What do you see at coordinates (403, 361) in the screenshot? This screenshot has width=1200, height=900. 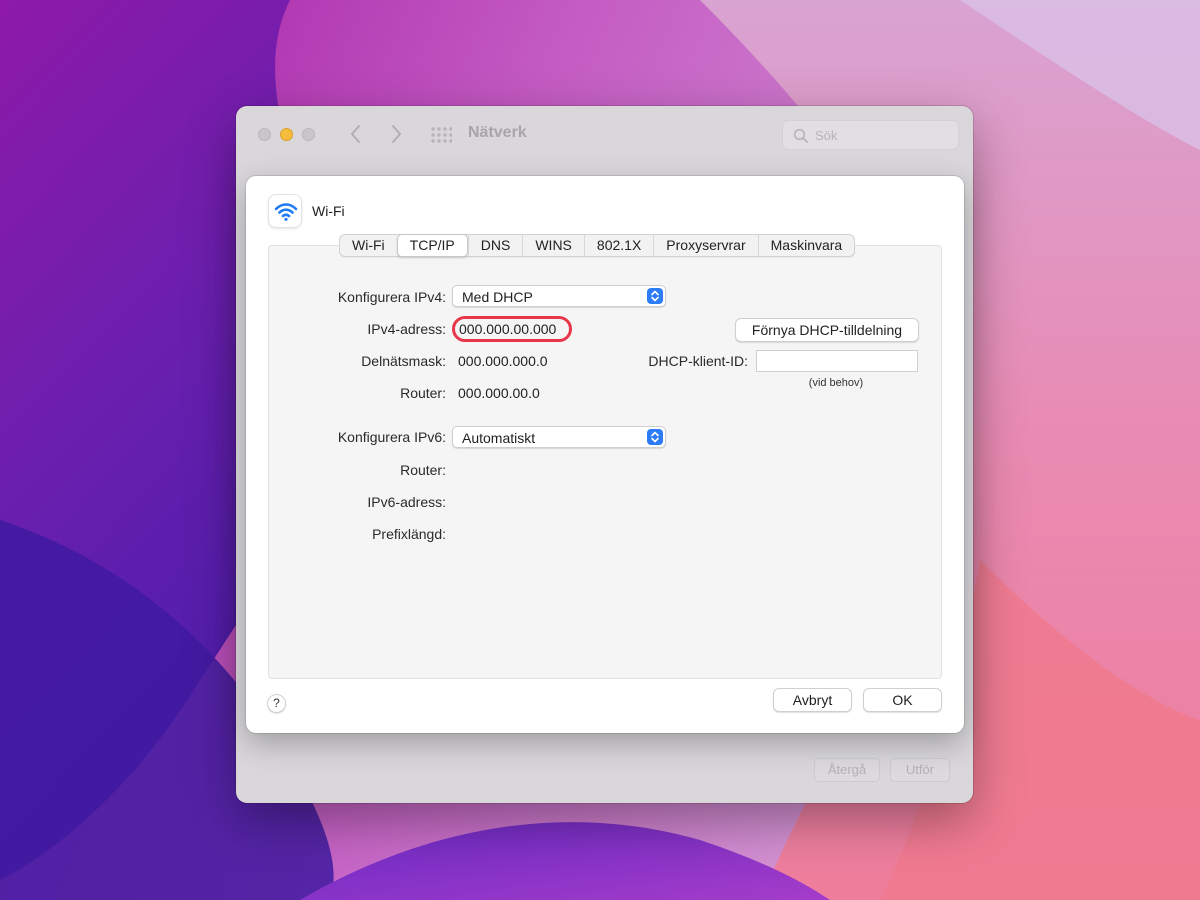 I see `subnet-mask-label: Delnätsmask:` at bounding box center [403, 361].